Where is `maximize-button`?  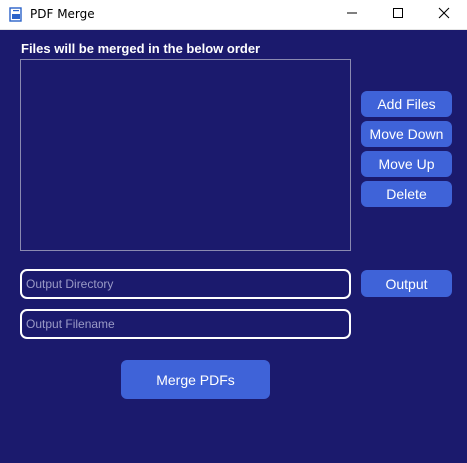 maximize-button is located at coordinates (398, 14).